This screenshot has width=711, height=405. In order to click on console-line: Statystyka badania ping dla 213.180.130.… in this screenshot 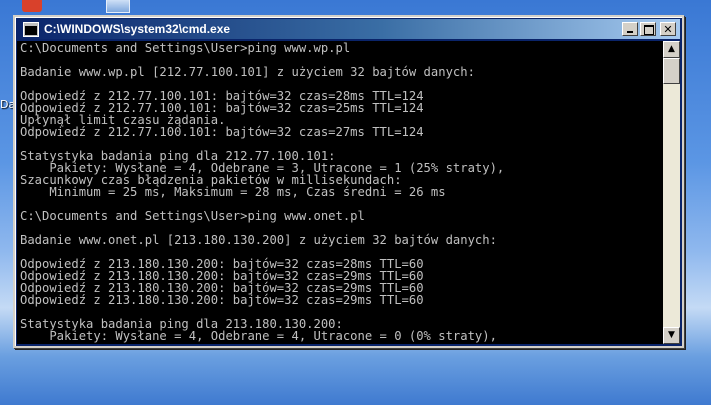, I will do `click(181, 324)`.